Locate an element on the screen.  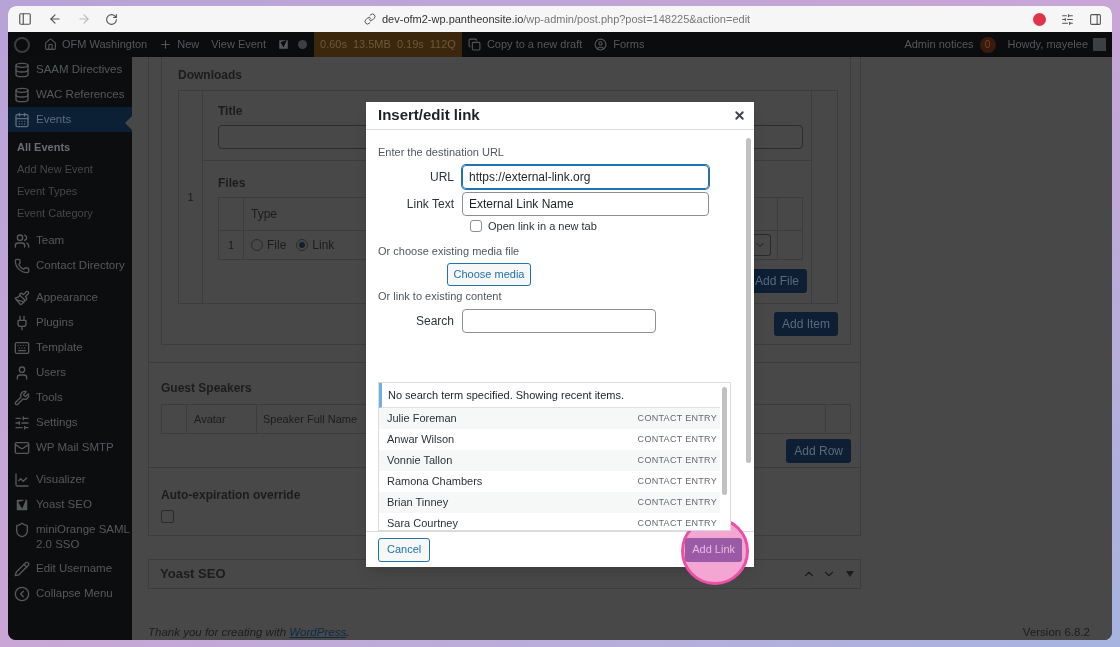
copy-icon is located at coordinates (474, 44).